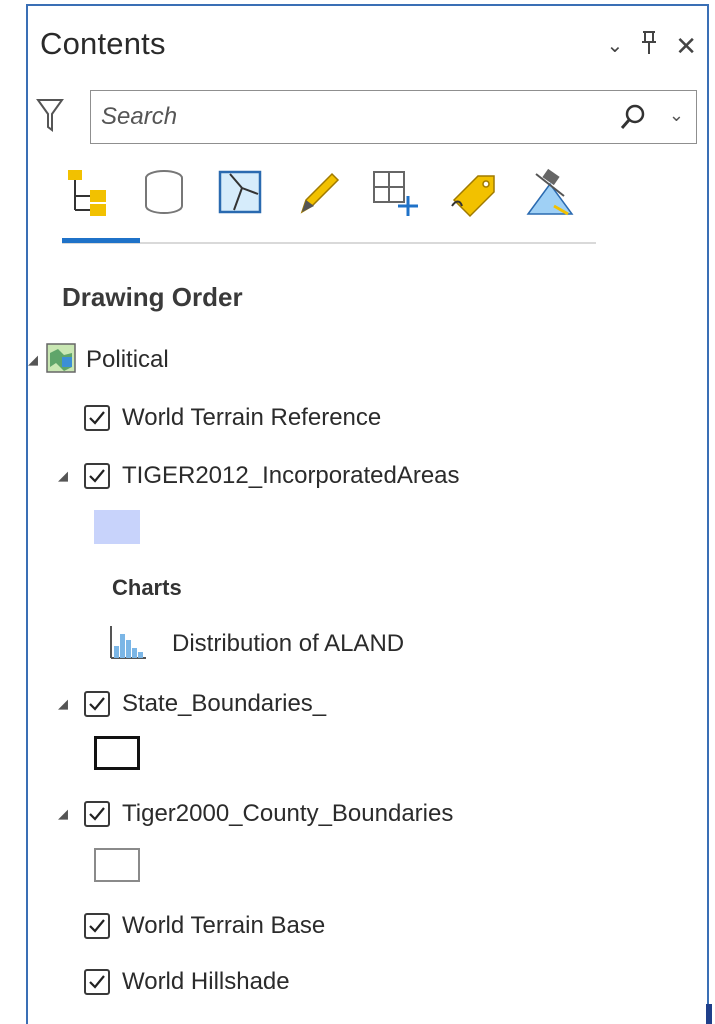  What do you see at coordinates (288, 813) in the screenshot?
I see `layer-label: Tiger2000_County_Boundaries` at bounding box center [288, 813].